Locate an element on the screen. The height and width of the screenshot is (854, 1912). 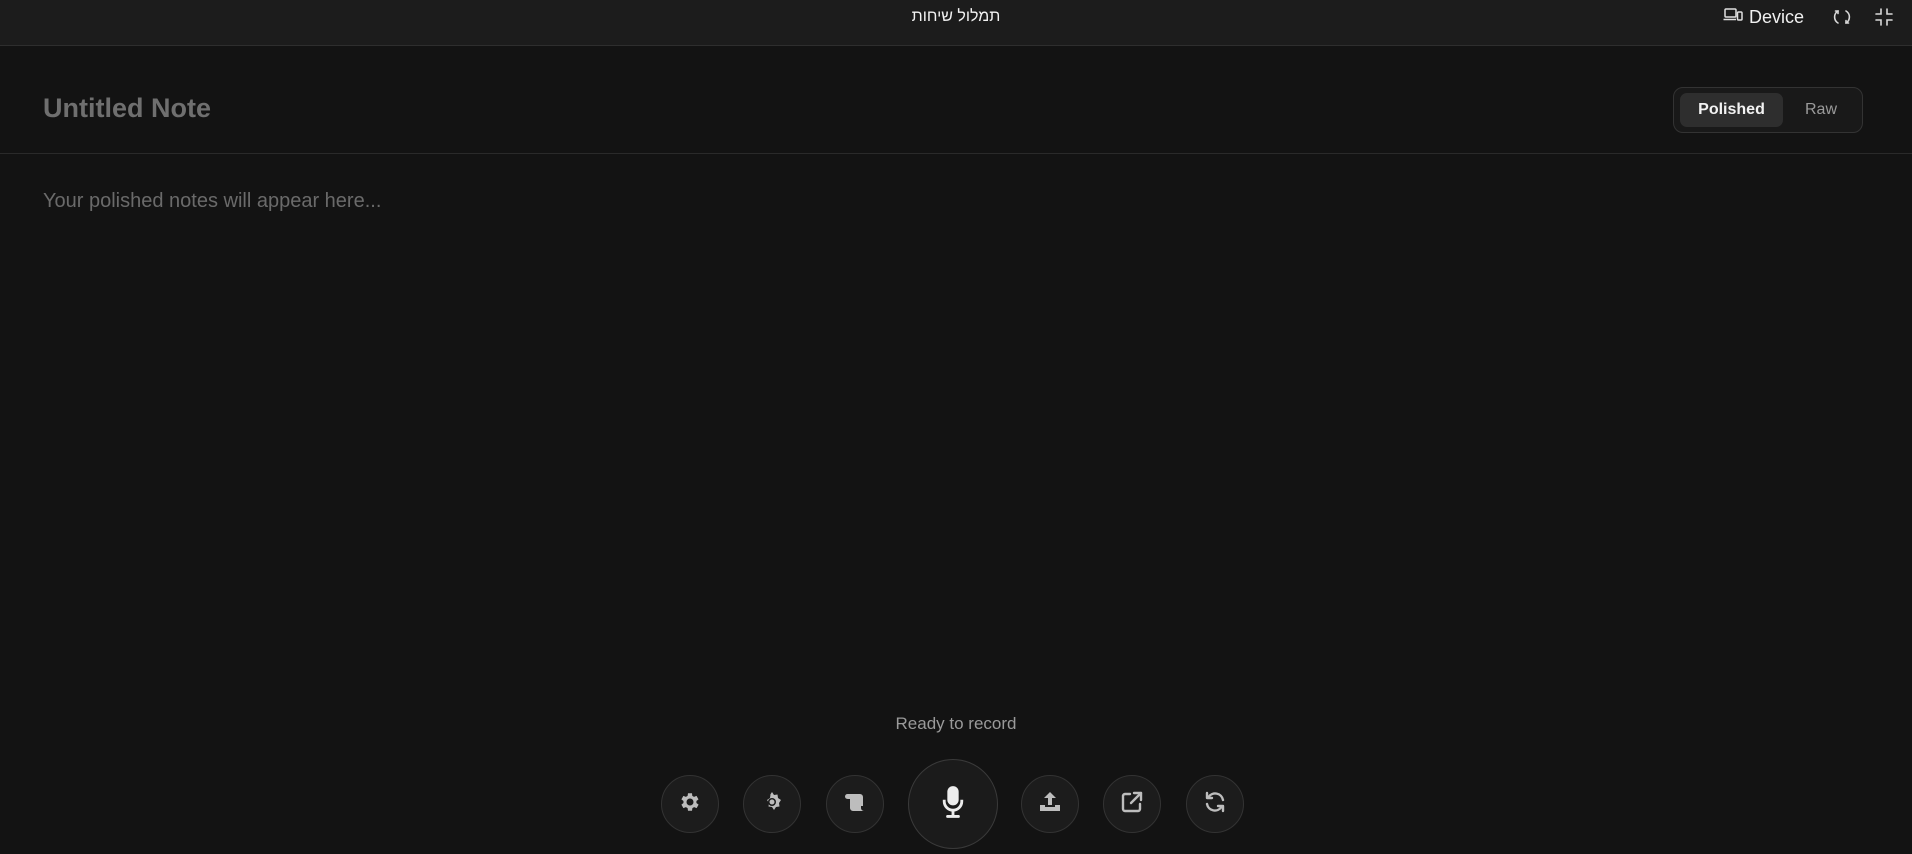
settings-button is located at coordinates (690, 804).